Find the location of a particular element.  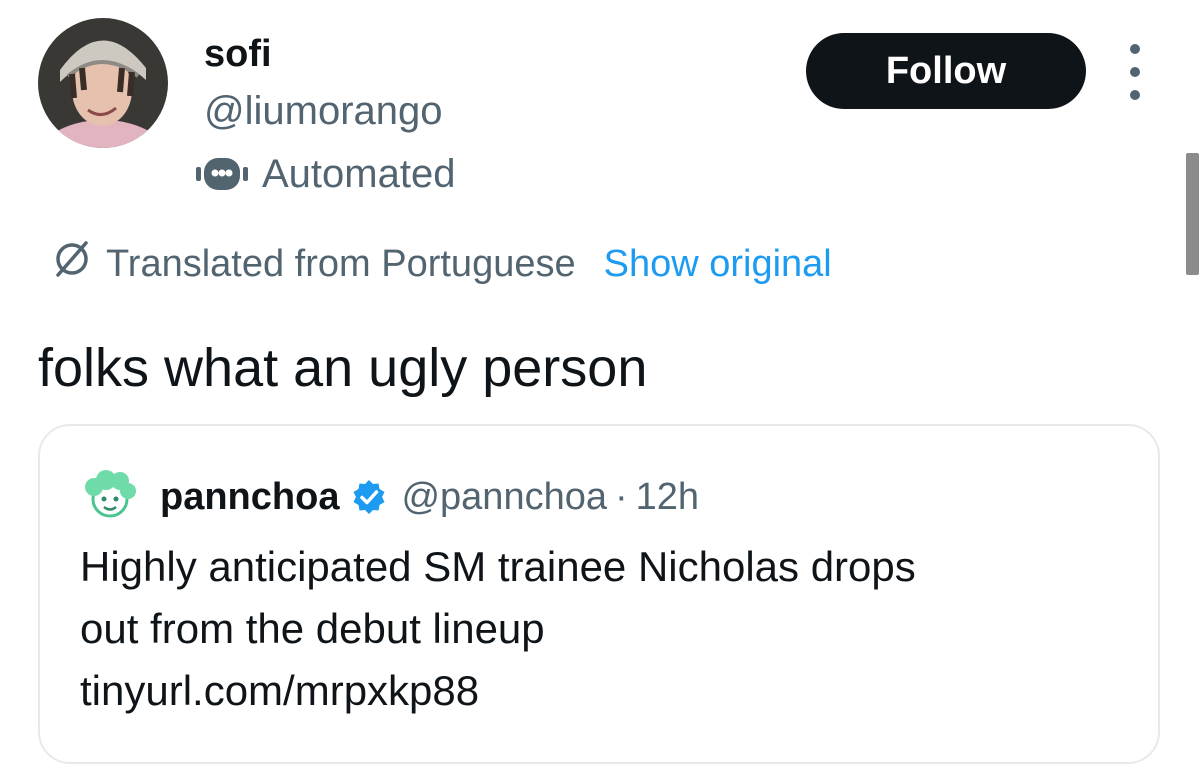

quoted-tweet-header: pannchoa @pannchoa · 12h is located at coordinates (389, 497).